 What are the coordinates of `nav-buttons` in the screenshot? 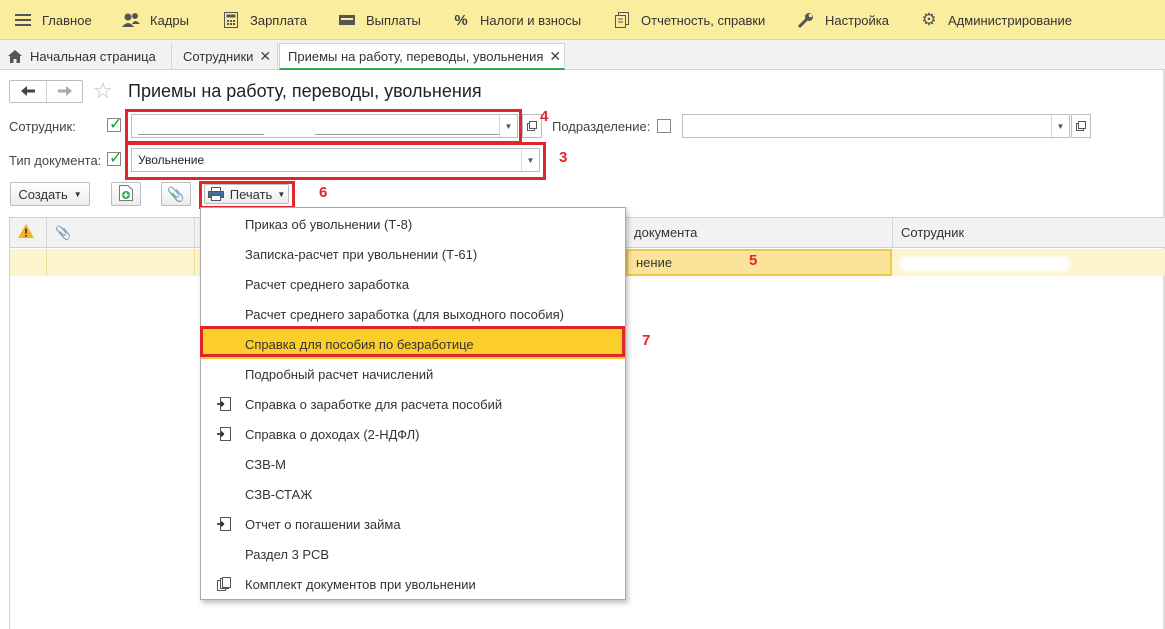 It's located at (46, 91).